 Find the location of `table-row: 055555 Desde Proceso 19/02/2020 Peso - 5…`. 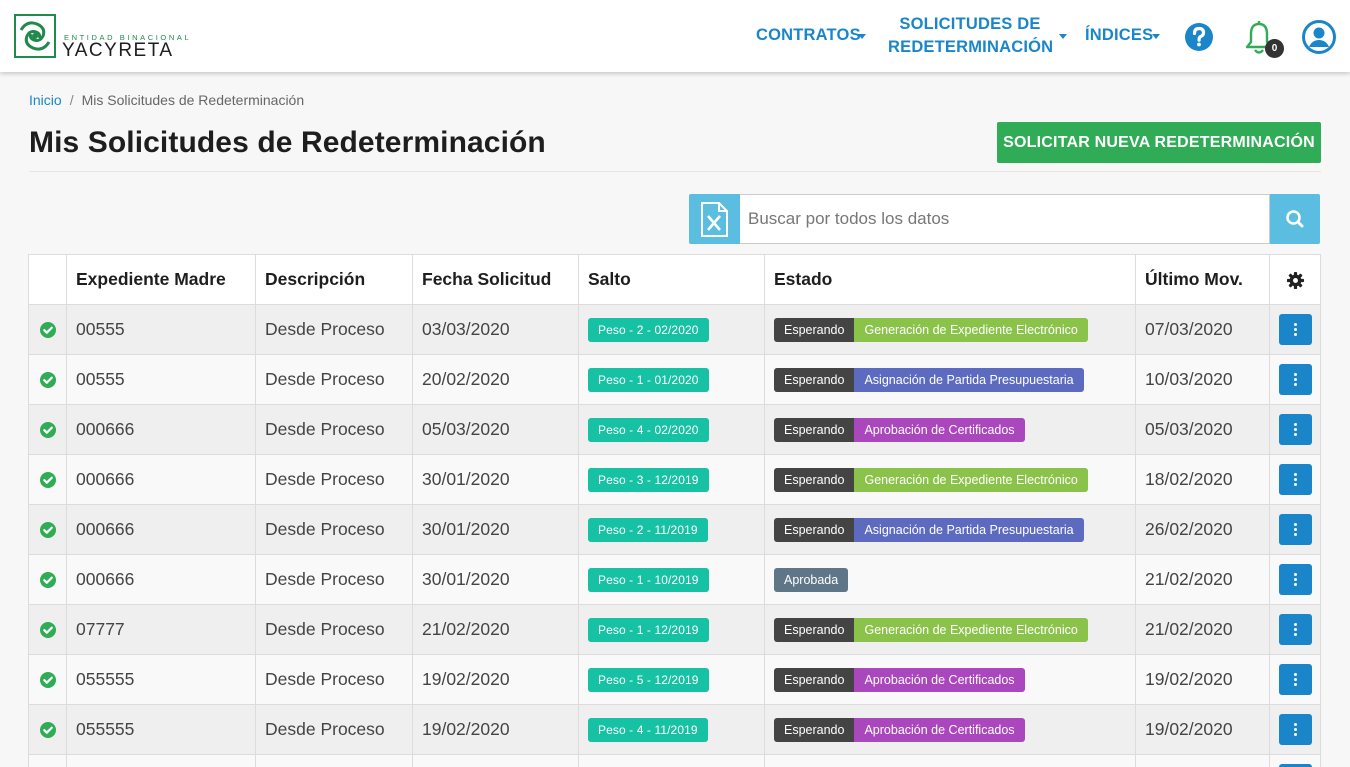

table-row: 055555 Desde Proceso 19/02/2020 Peso - 5… is located at coordinates (674, 679).